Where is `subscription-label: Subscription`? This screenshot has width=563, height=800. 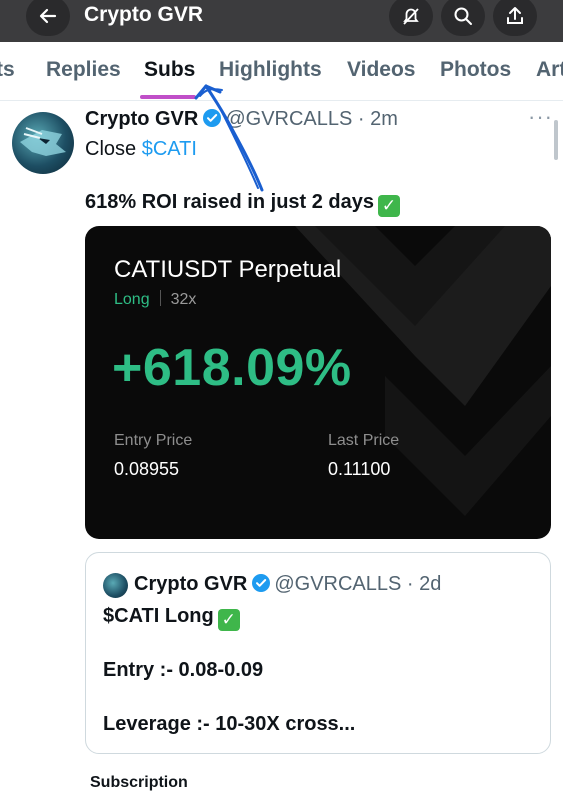
subscription-label: Subscription is located at coordinates (139, 782).